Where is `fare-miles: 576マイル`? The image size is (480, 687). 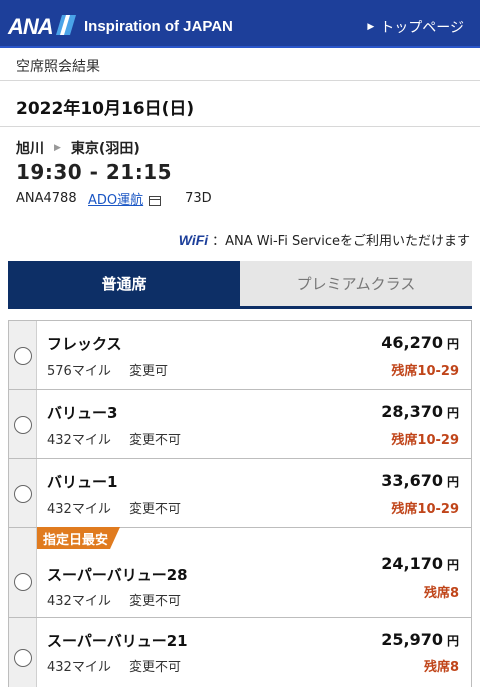
fare-miles: 576マイル is located at coordinates (79, 371).